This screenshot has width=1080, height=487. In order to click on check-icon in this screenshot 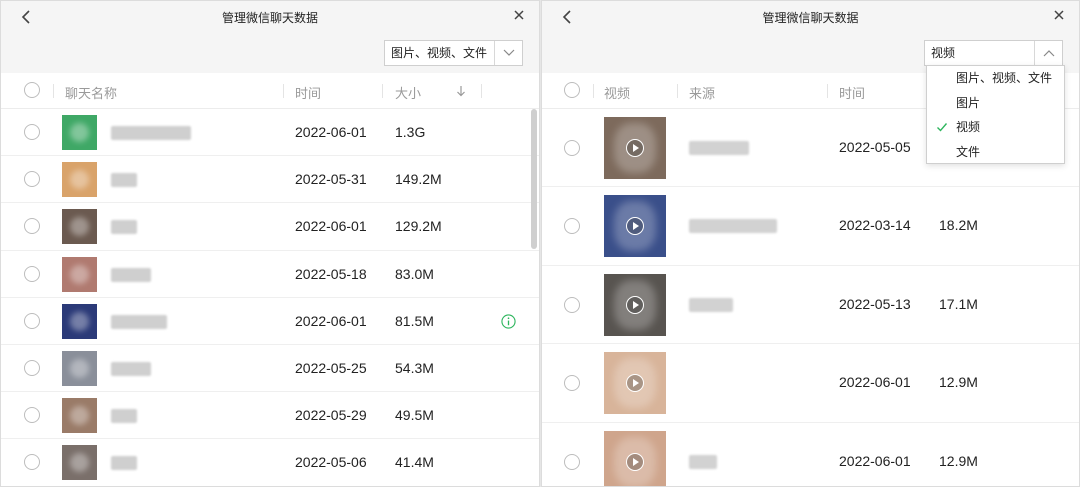, I will do `click(942, 127)`.